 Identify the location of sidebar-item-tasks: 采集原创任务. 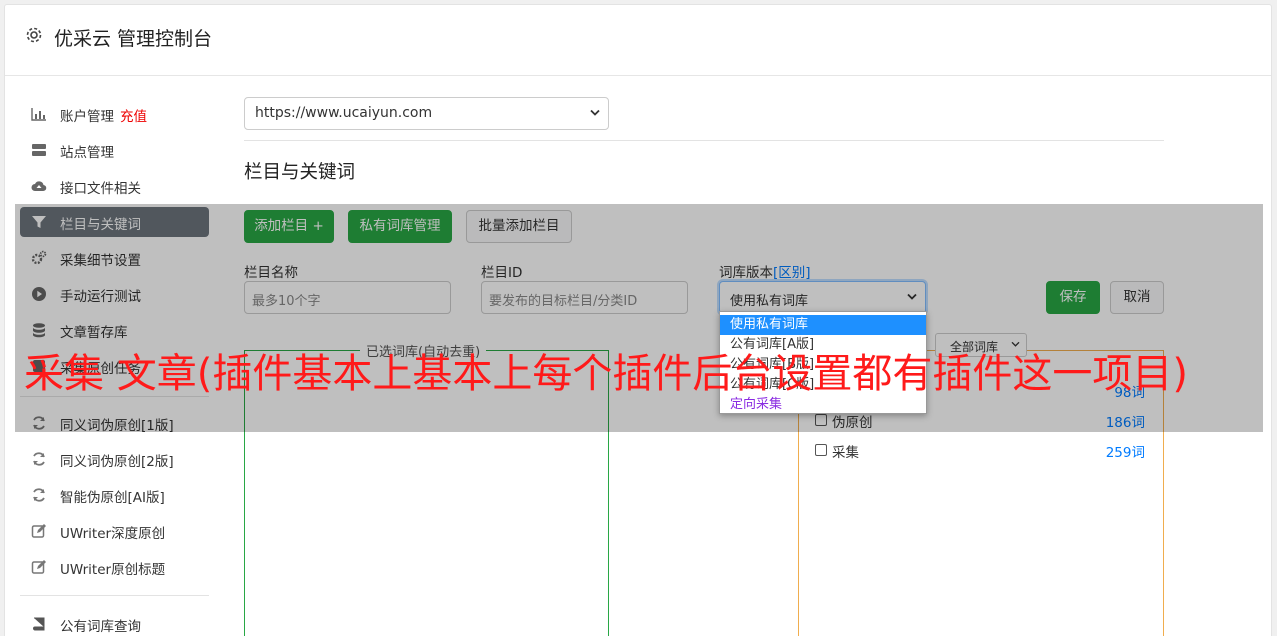
(114, 366).